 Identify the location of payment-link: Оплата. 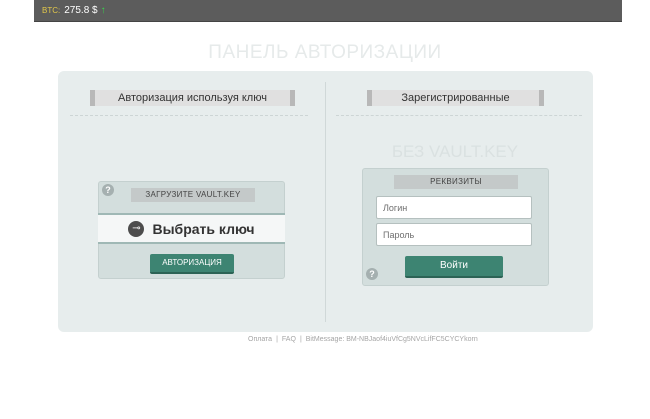
(260, 339).